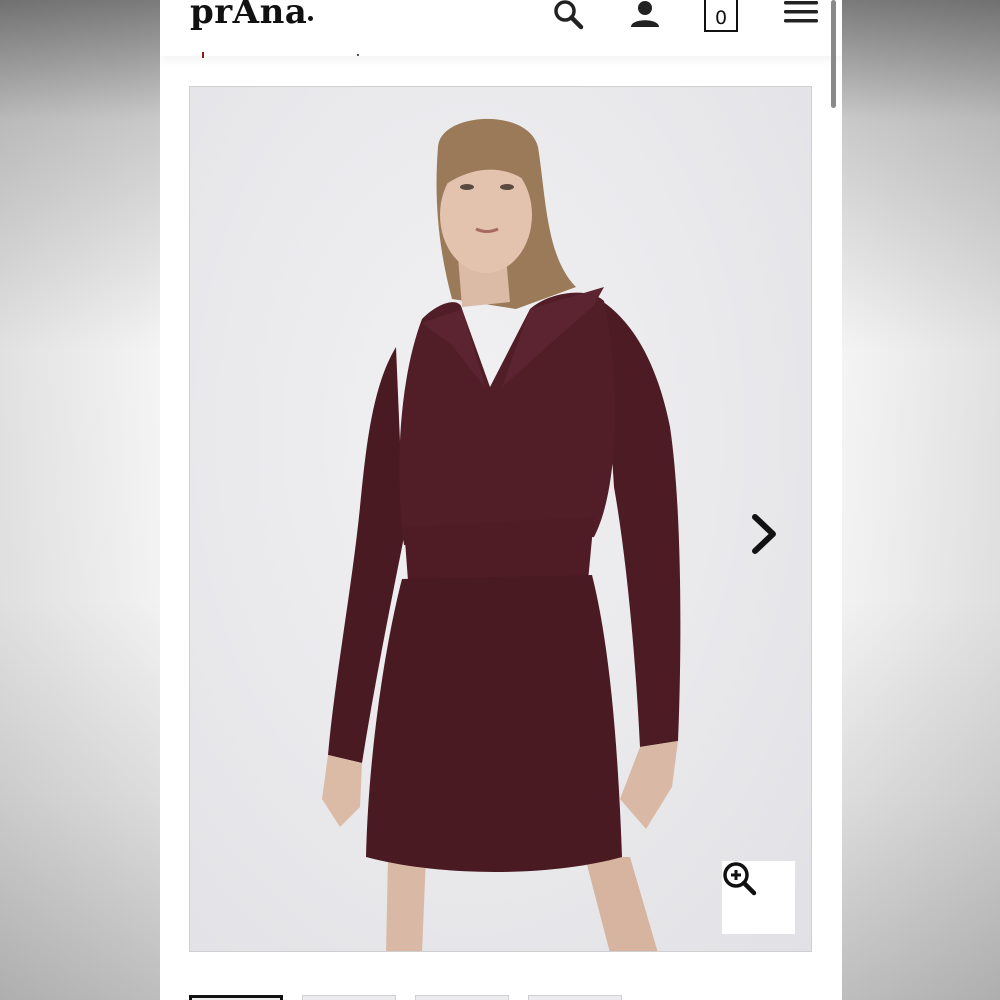  Describe the element at coordinates (311, 18) in the screenshot. I see `logo-registered-mark` at that location.